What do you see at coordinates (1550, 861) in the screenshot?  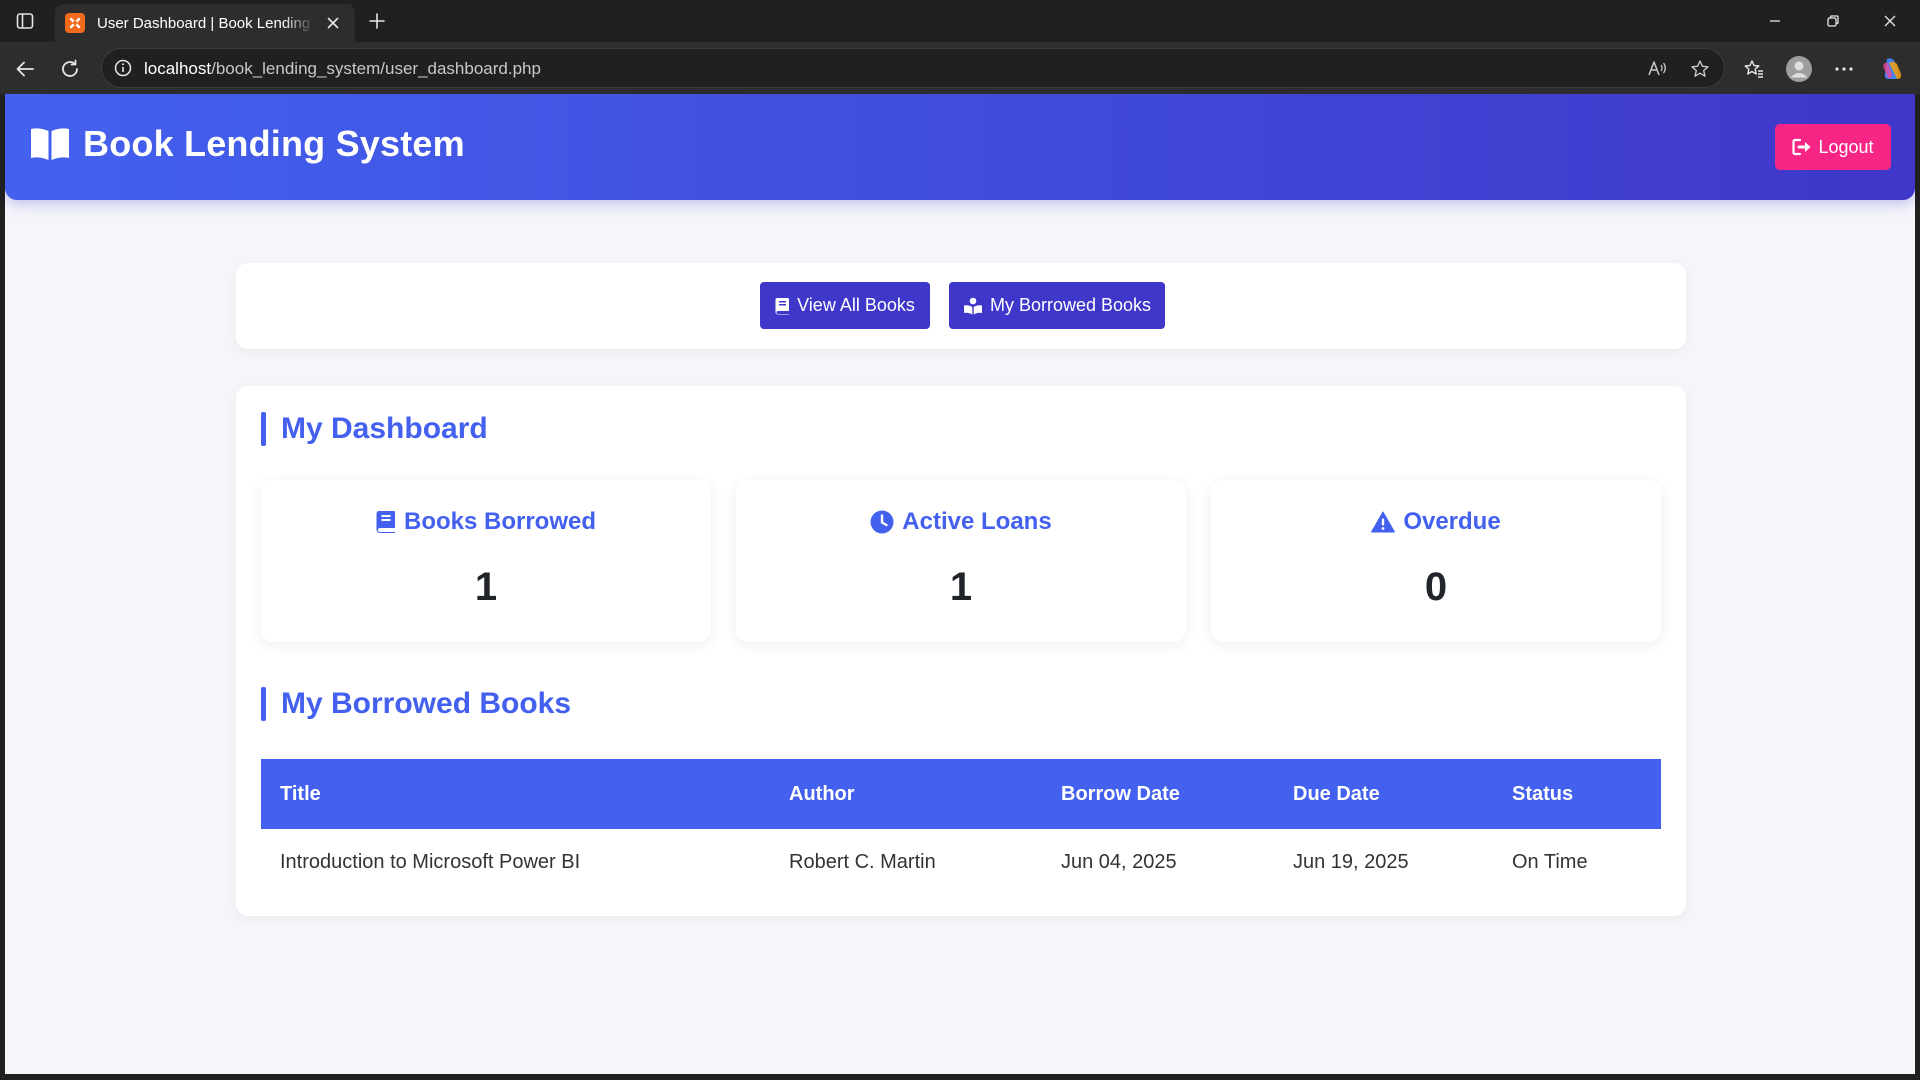 I see `cell-status: On Time` at bounding box center [1550, 861].